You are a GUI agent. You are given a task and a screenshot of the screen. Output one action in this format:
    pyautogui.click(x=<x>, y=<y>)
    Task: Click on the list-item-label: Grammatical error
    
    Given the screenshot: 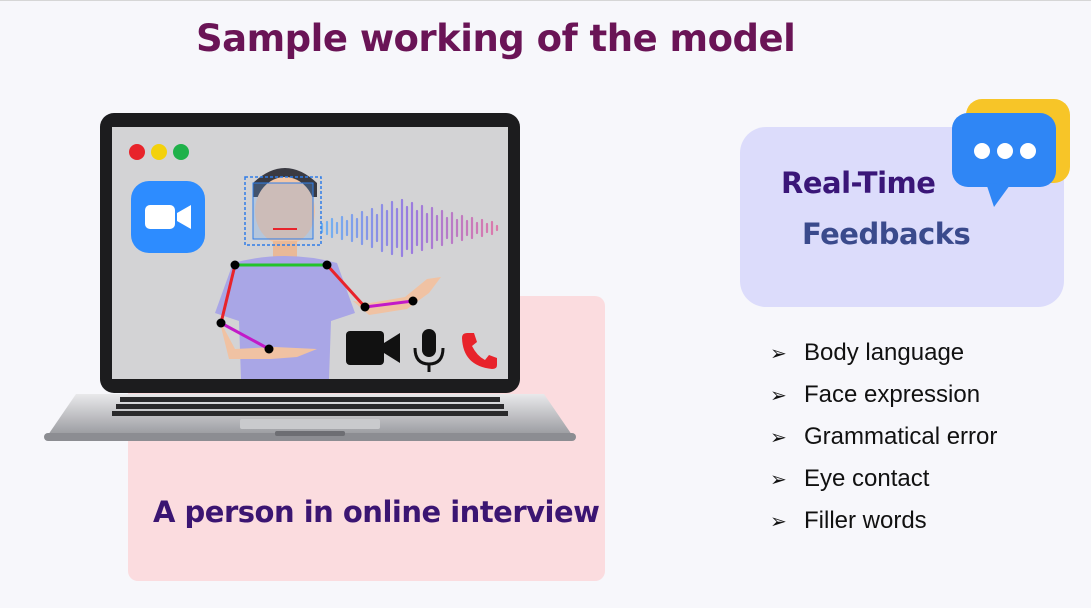 What is the action you would take?
    pyautogui.click(x=901, y=436)
    